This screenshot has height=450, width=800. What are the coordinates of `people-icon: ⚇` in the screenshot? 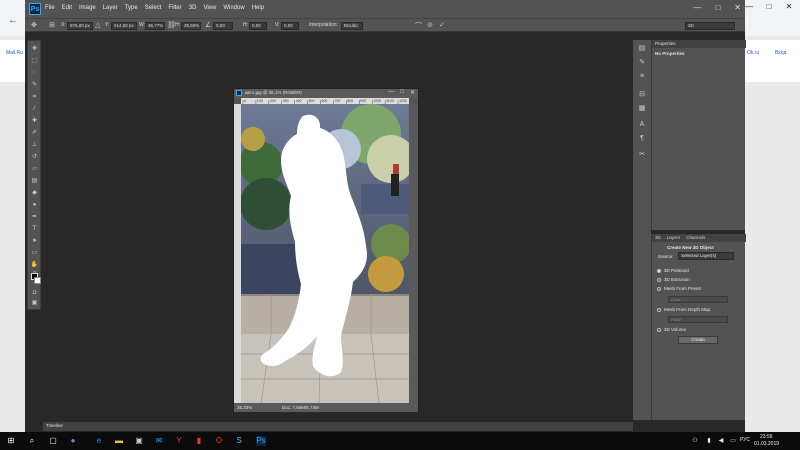 It's located at (695, 441).